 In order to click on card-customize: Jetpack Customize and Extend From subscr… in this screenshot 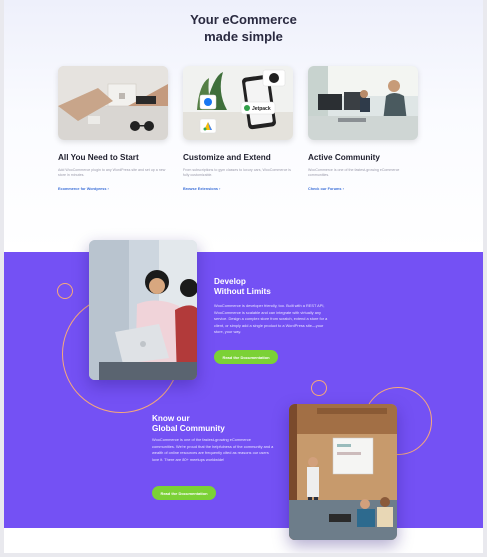, I will do `click(238, 128)`.